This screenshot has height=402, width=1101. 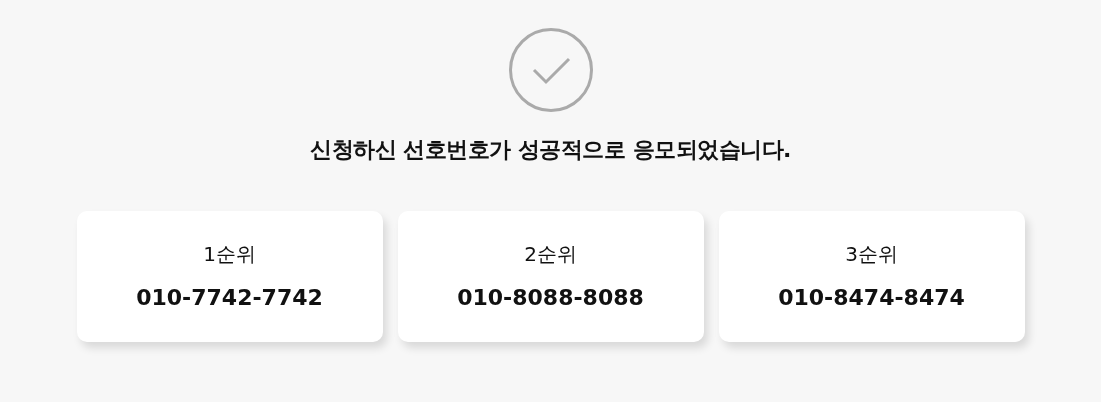 I want to click on check-circle-icon, so click(x=550, y=70).